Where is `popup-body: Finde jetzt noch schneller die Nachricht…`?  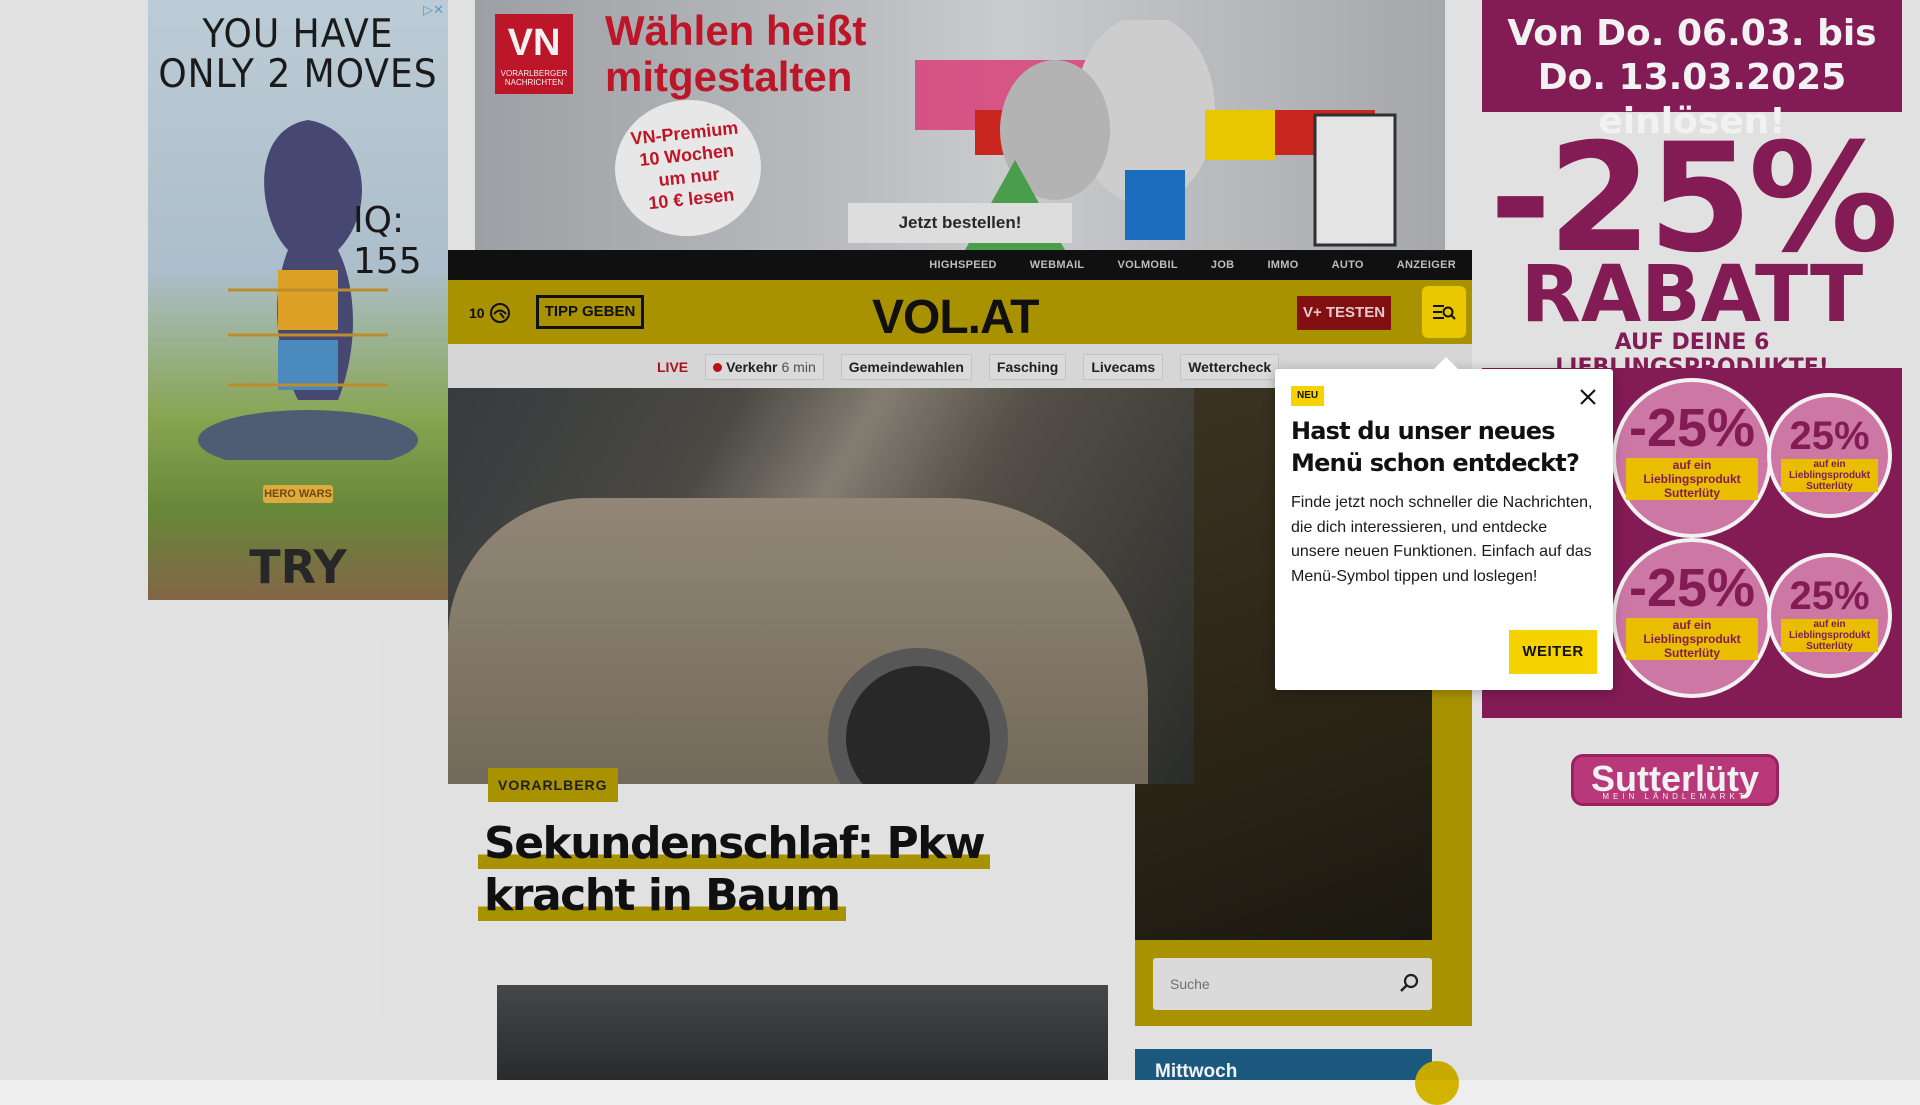 popup-body: Finde jetzt noch schneller die Nachricht… is located at coordinates (1442, 539).